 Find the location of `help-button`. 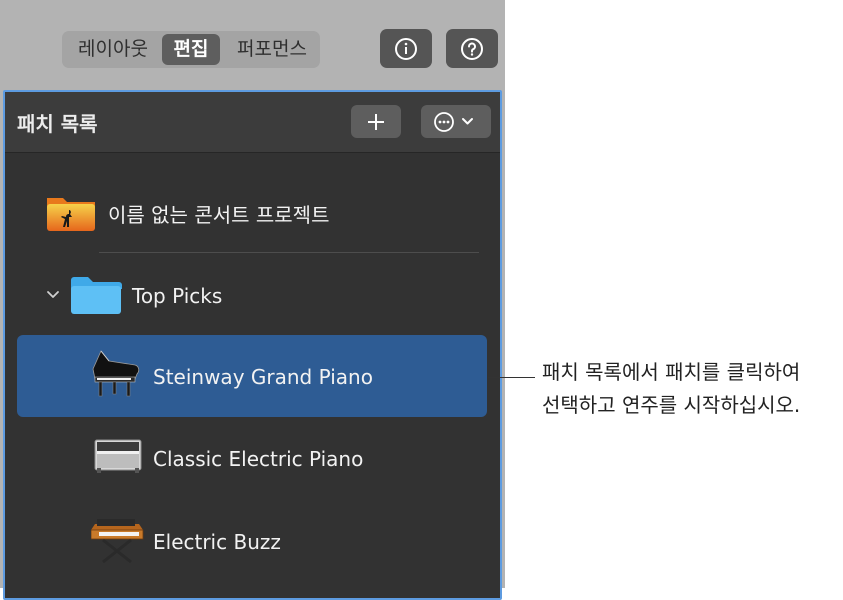

help-button is located at coordinates (472, 48).